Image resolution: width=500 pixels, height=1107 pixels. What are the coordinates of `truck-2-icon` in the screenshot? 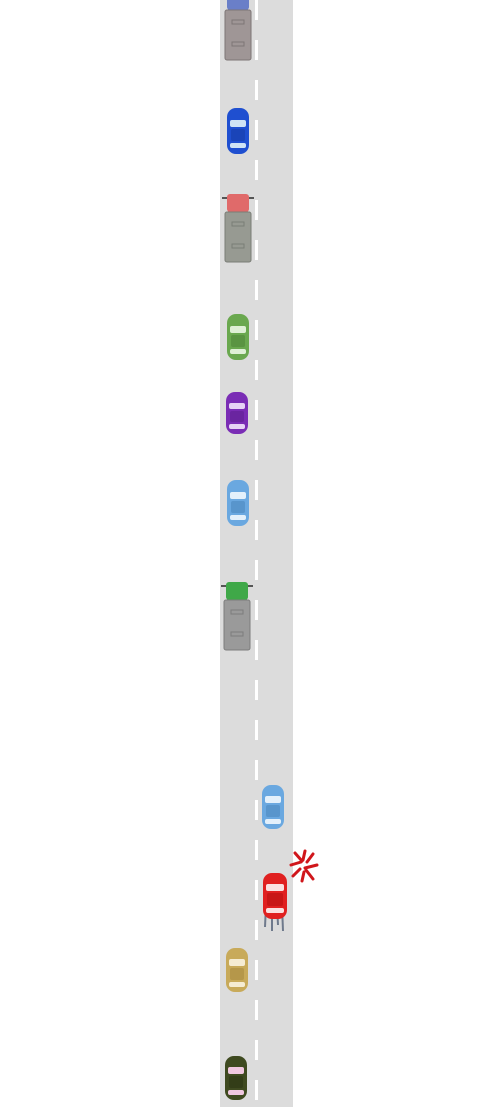 It's located at (238, 228).